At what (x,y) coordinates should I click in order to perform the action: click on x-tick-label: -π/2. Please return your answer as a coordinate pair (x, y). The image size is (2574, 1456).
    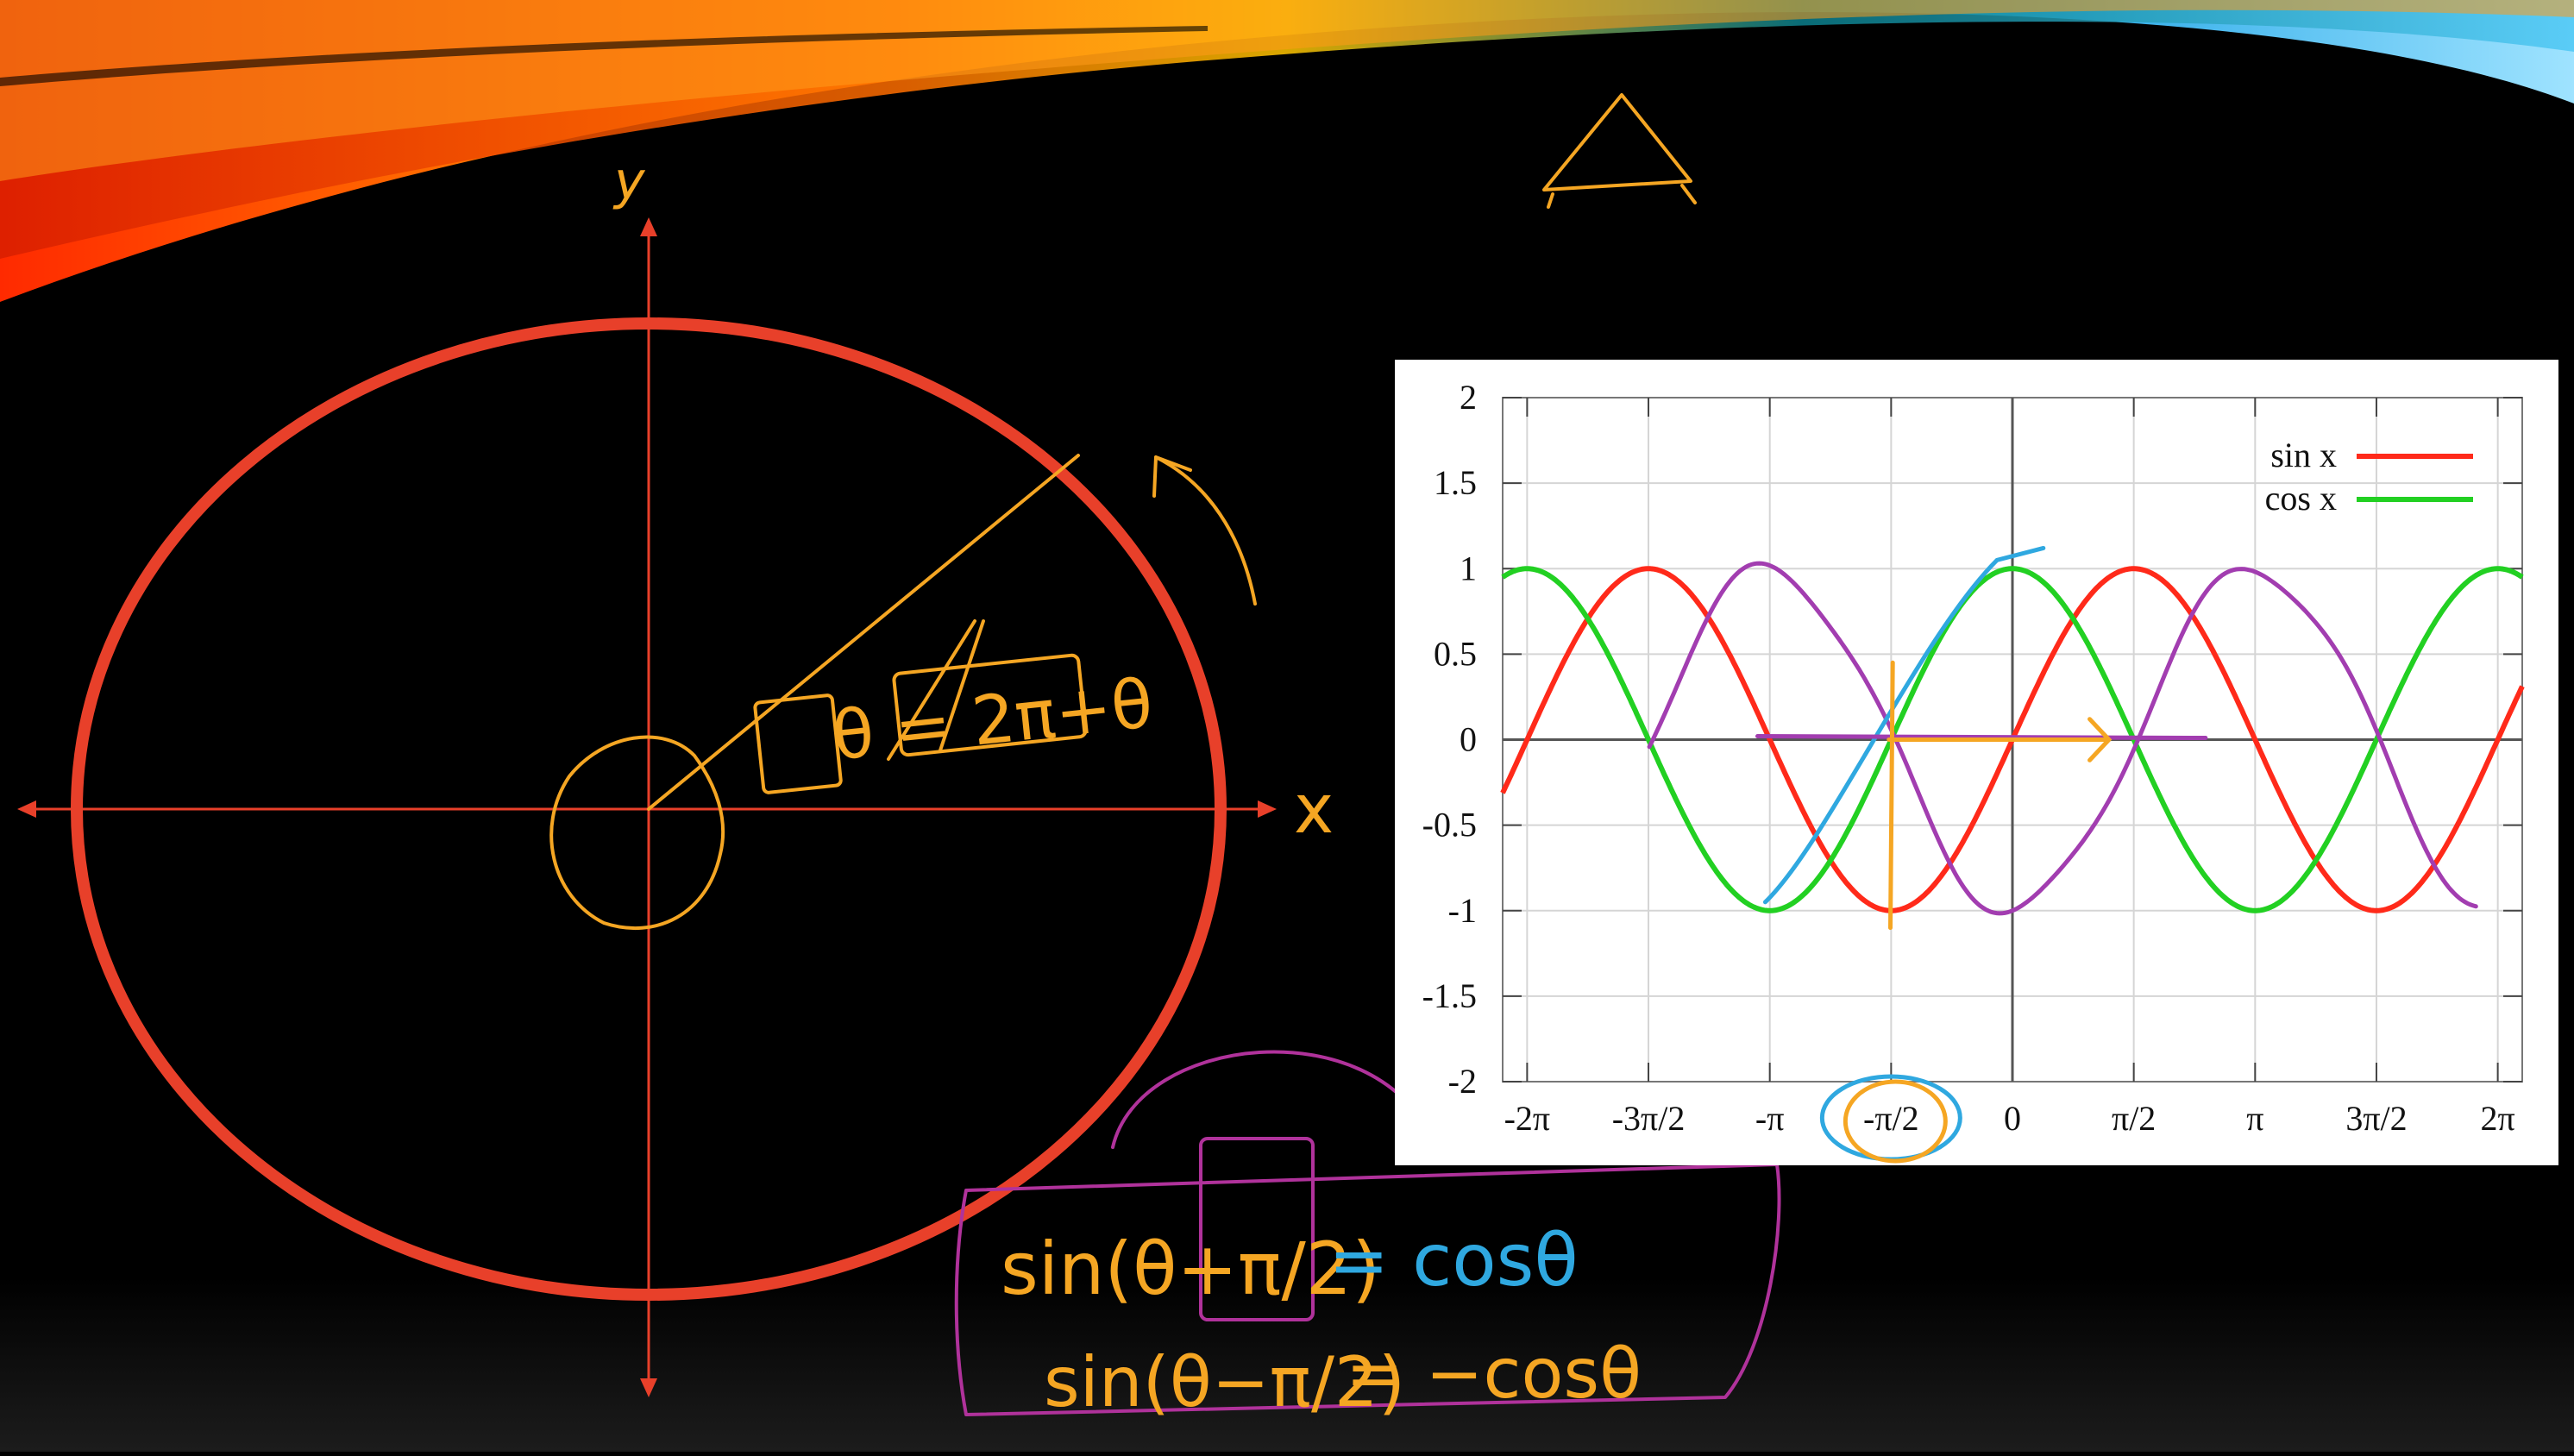
    Looking at the image, I should click on (1891, 1119).